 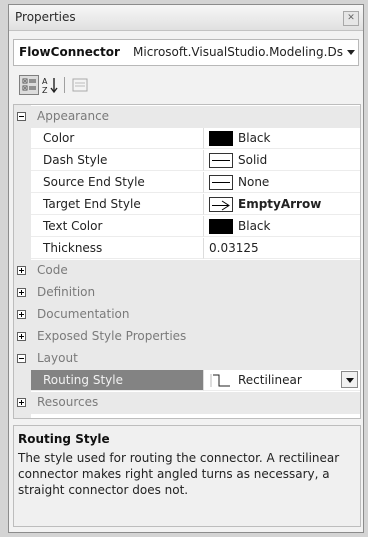 What do you see at coordinates (83, 314) in the screenshot?
I see `category-label: Documentation` at bounding box center [83, 314].